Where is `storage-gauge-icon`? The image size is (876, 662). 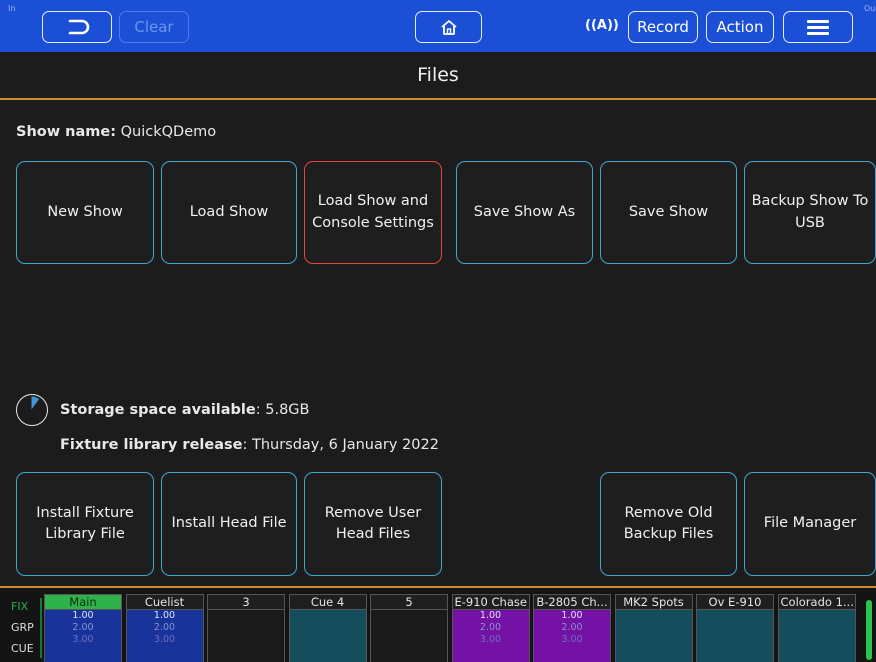
storage-gauge-icon is located at coordinates (32, 410).